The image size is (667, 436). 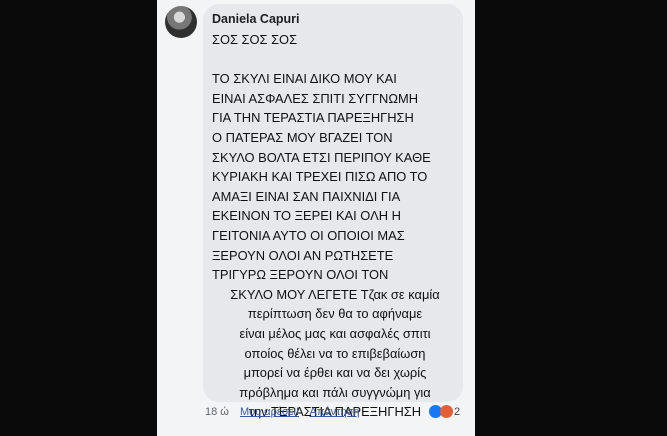 I want to click on comment-line: είναι μέλος μας και ασφαλές σπιτι, so click(x=335, y=333).